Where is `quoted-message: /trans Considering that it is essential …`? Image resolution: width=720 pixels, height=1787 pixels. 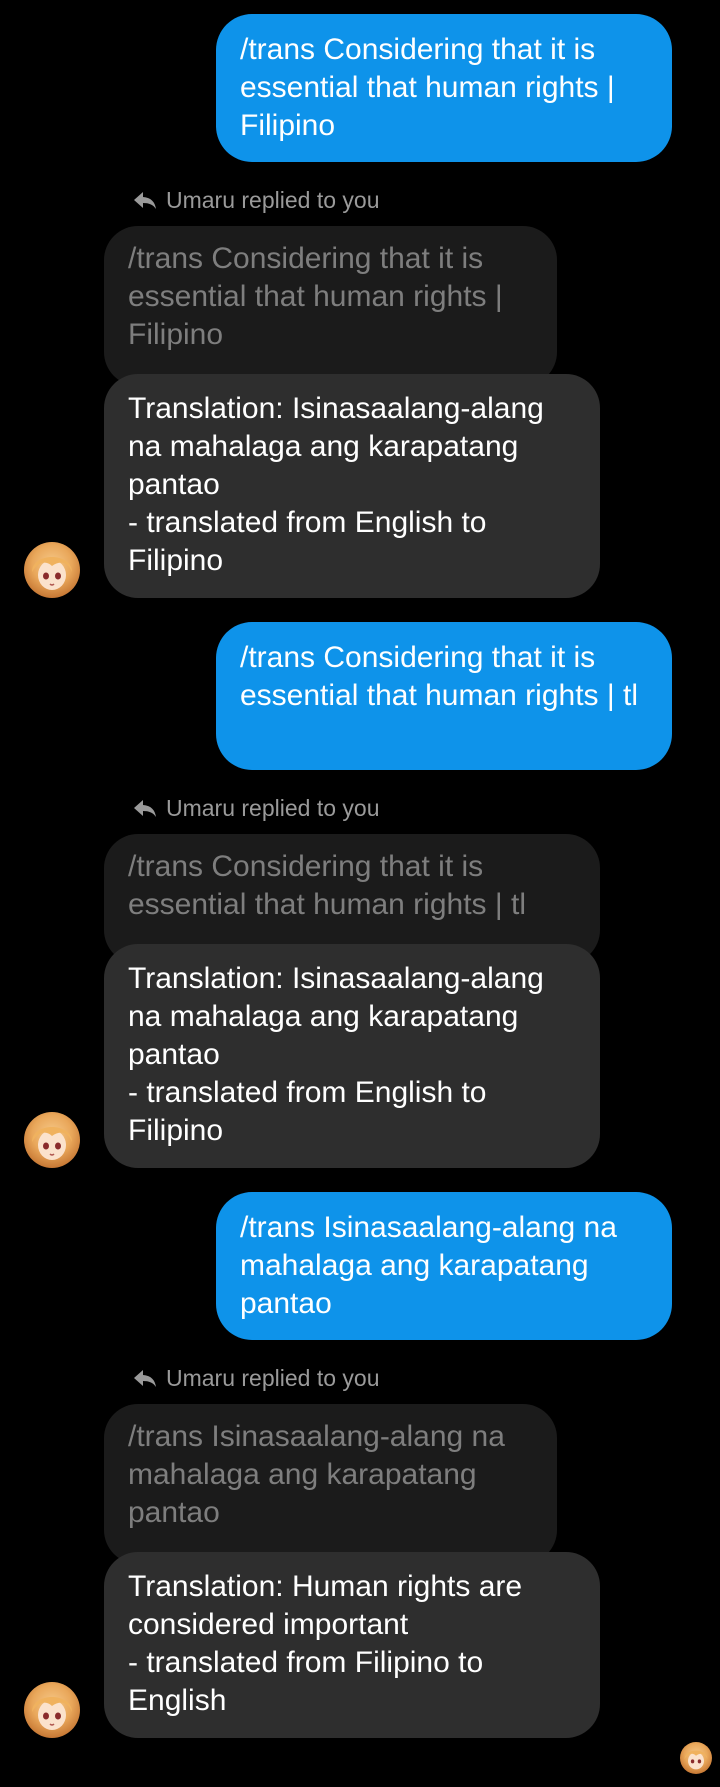 quoted-message: /trans Considering that it is essential … is located at coordinates (330, 306).